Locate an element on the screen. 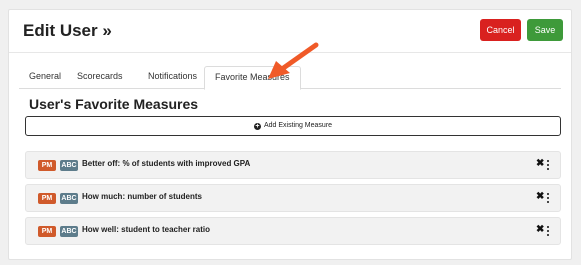 Image resolution: width=581 pixels, height=265 pixels. measure-label: How much: number of students is located at coordinates (142, 196).